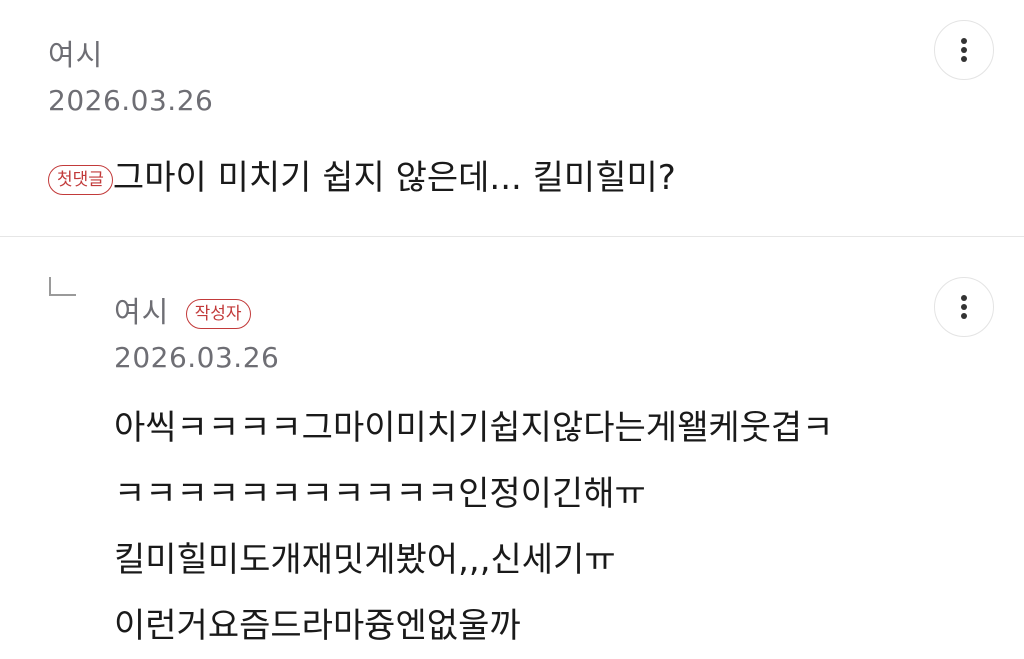 This screenshot has height=659, width=1024. I want to click on comment-body: 첫댓글 그마이 미치기 쉽지 않은데... 킬미힐미?, so click(362, 174).